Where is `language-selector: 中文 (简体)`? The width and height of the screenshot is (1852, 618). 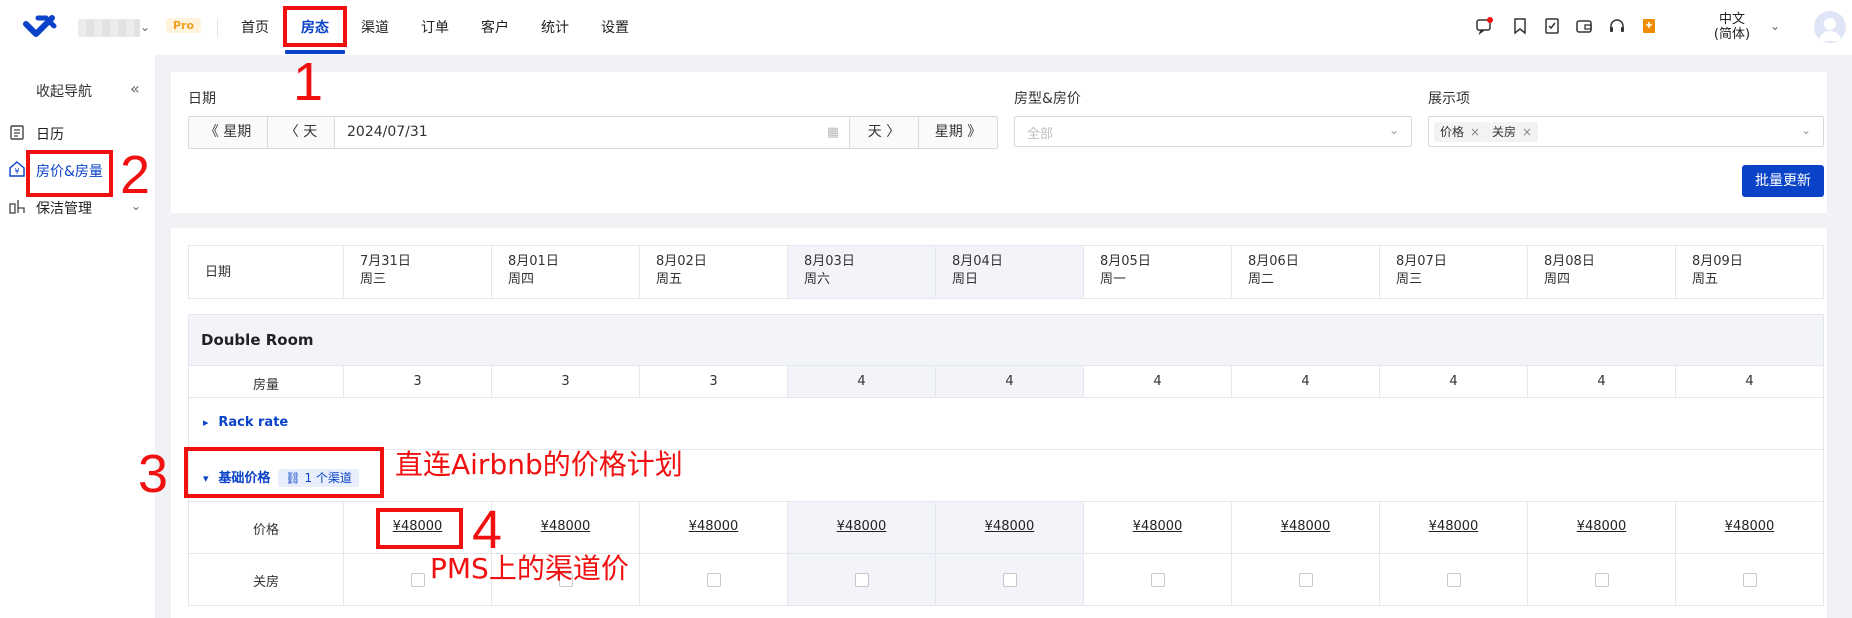 language-selector: 中文 (简体) is located at coordinates (1732, 27).